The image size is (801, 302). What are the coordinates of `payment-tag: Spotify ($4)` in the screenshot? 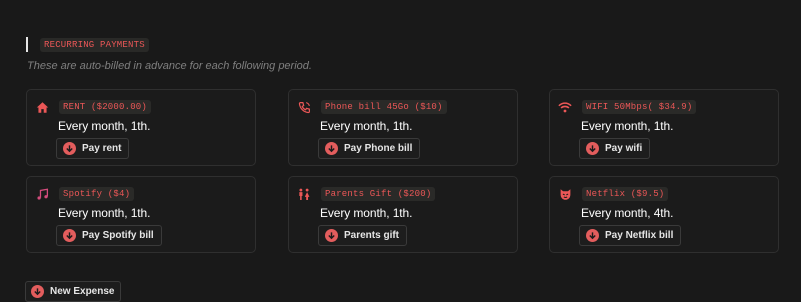 It's located at (97, 194).